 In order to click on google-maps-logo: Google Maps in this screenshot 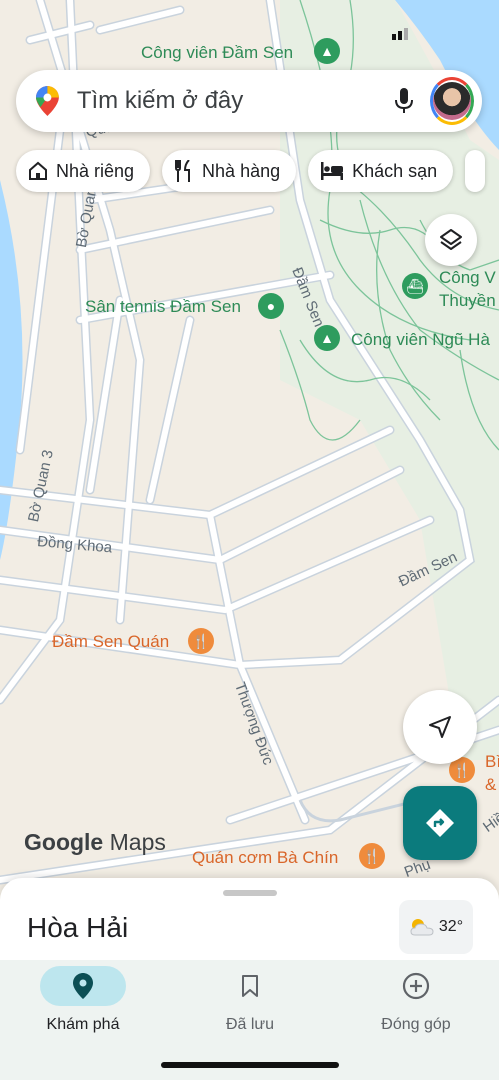, I will do `click(95, 842)`.